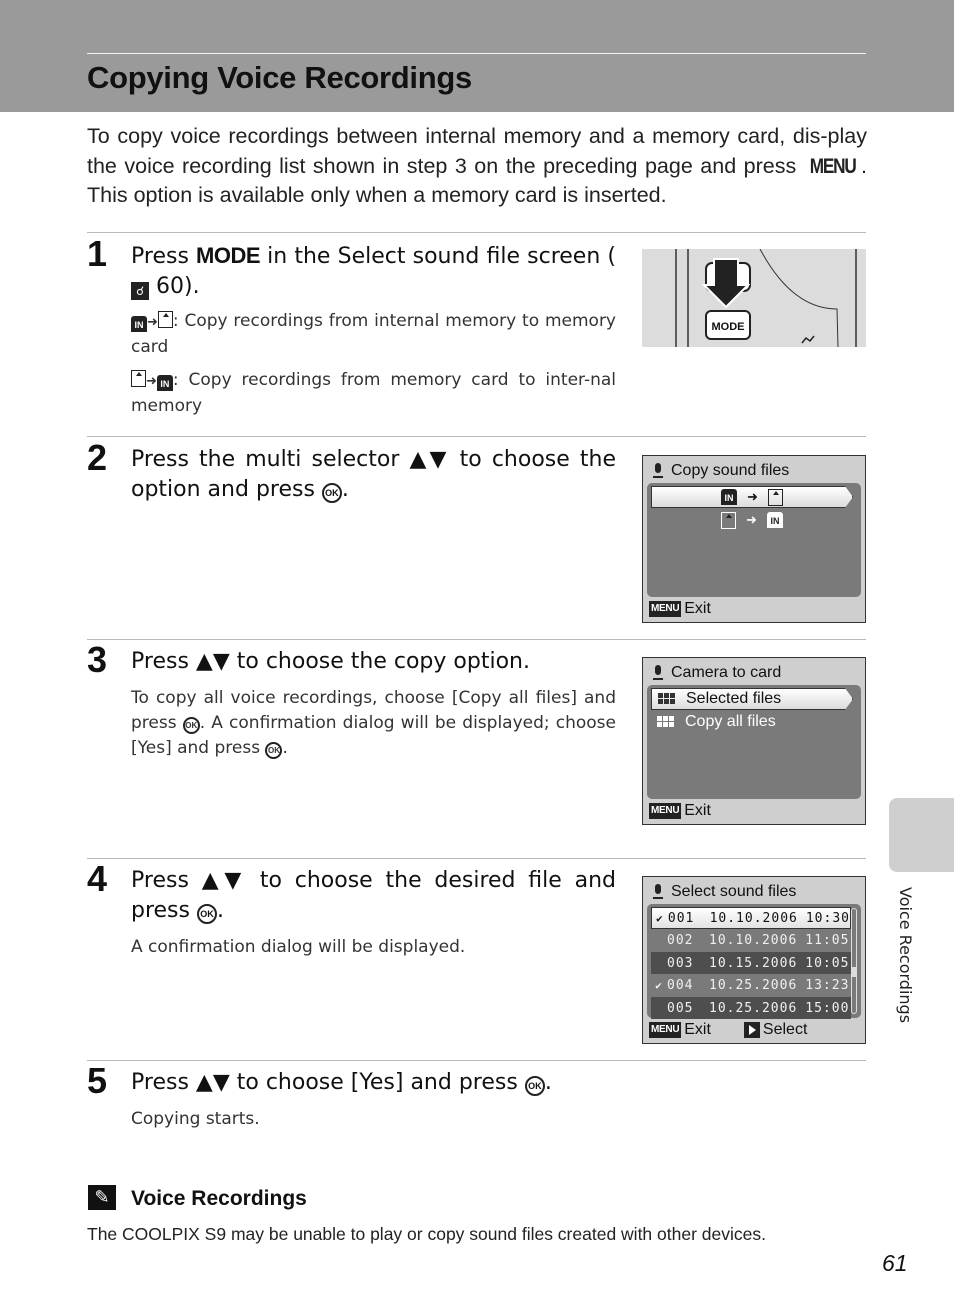  I want to click on camera-mode-button-illustration: MODE, so click(754, 298).